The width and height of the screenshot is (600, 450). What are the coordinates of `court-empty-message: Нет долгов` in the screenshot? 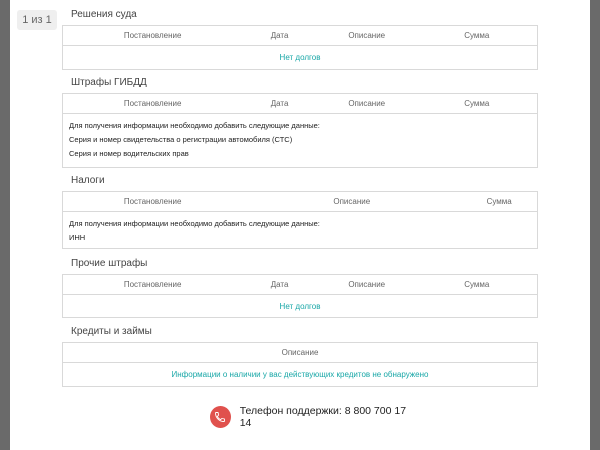 It's located at (300, 57).